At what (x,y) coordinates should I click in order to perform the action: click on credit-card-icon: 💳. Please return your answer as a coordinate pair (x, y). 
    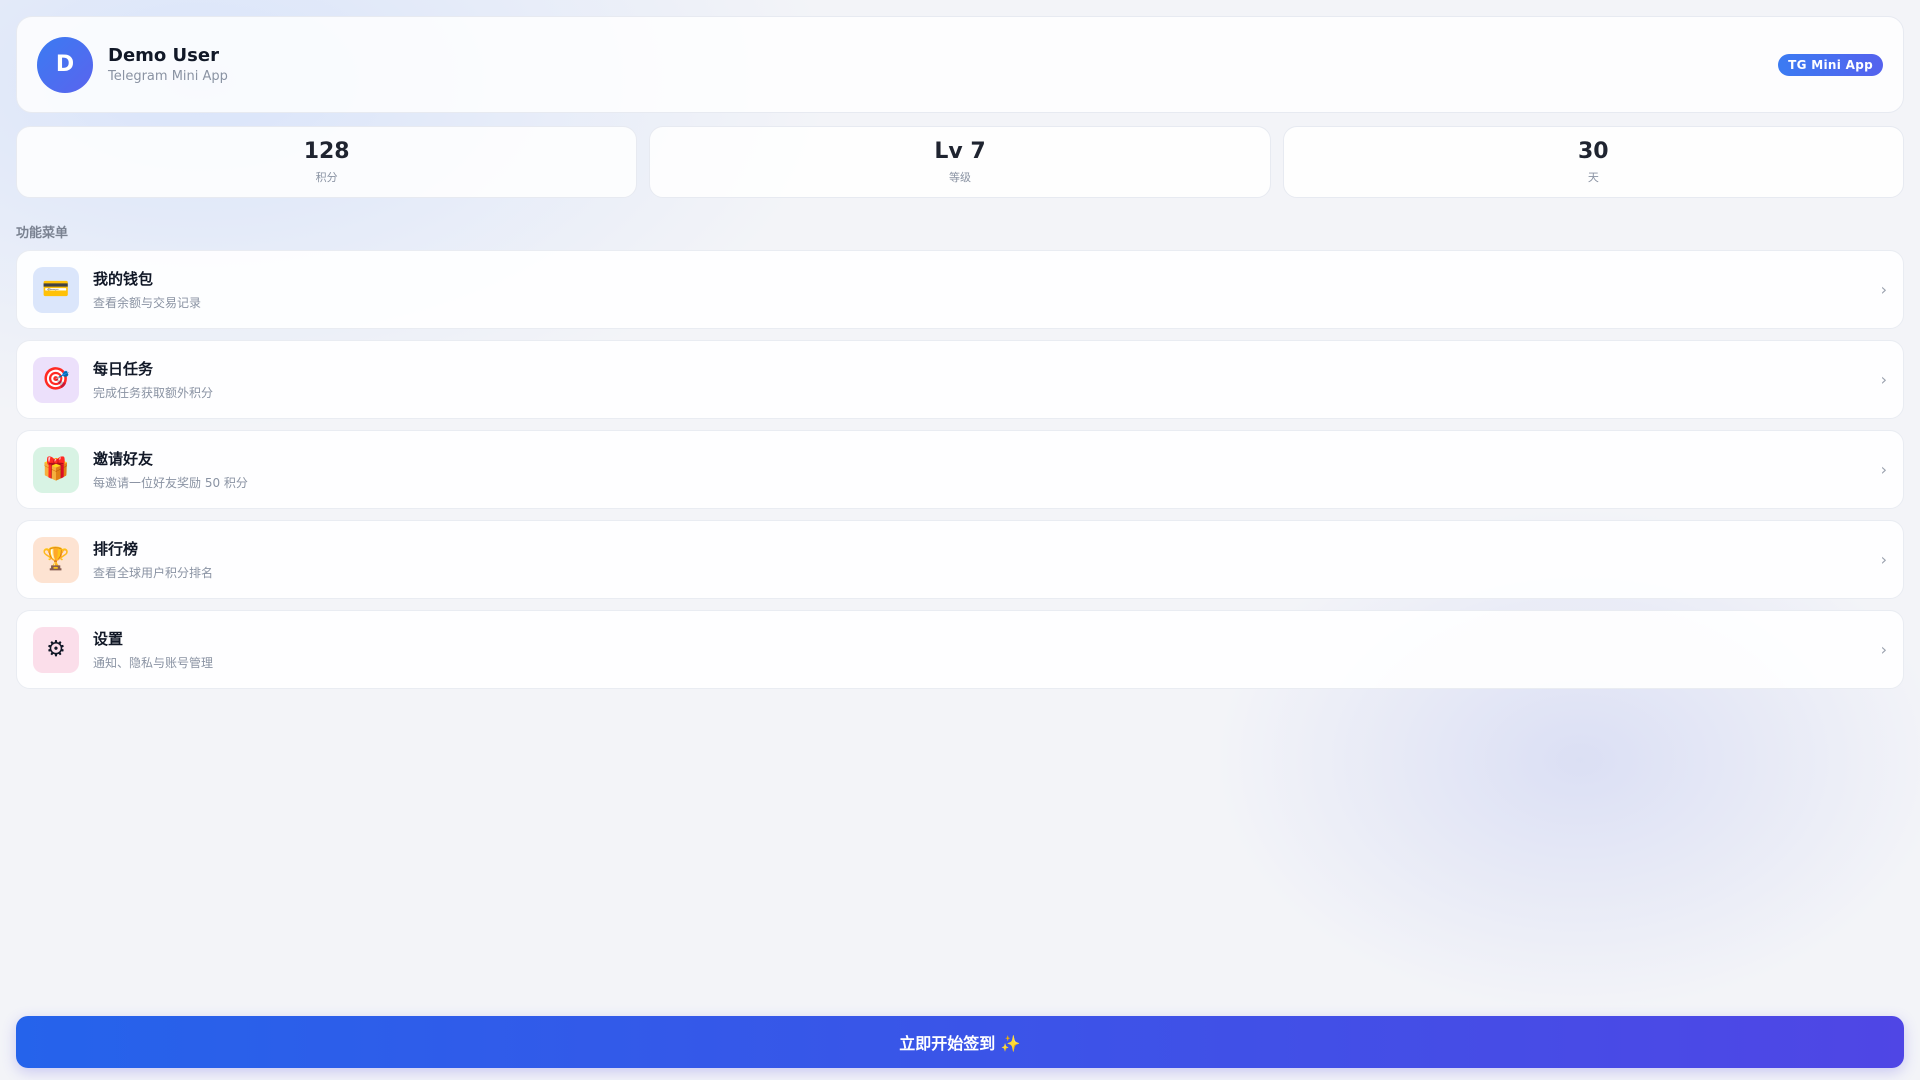
    Looking at the image, I should click on (56, 289).